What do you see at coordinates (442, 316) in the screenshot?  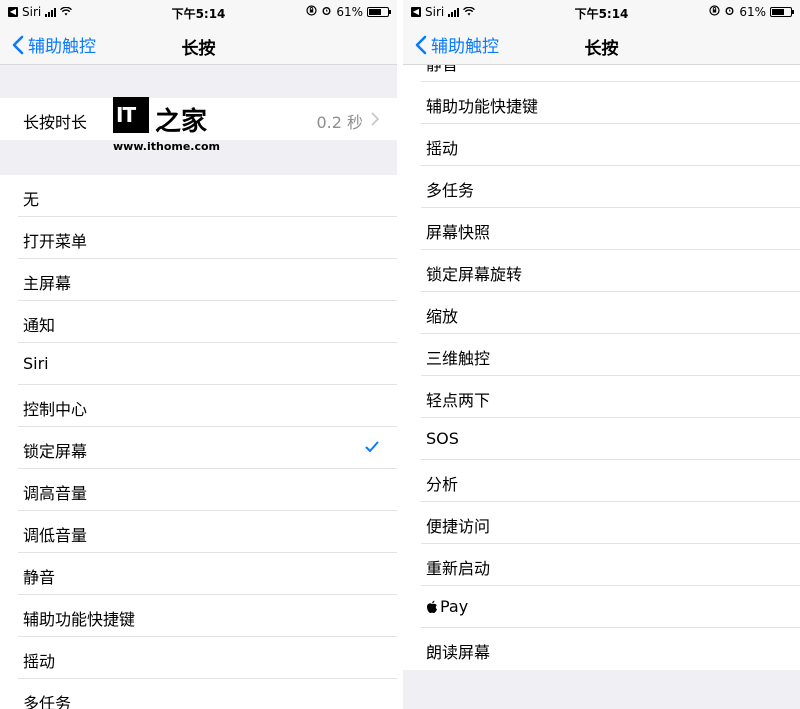 I see `list-item-label: 缩放` at bounding box center [442, 316].